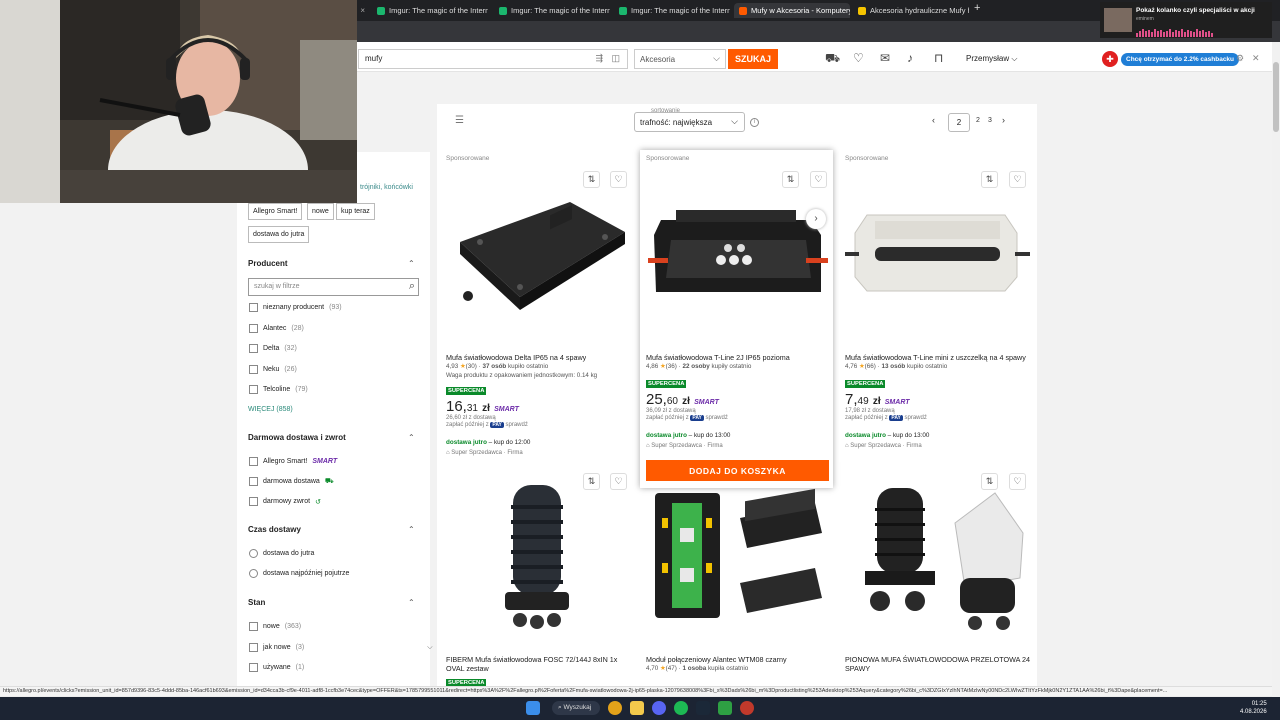 Image resolution: width=1280 pixels, height=720 pixels. What do you see at coordinates (533, 708) in the screenshot?
I see `windows-start-icon` at bounding box center [533, 708].